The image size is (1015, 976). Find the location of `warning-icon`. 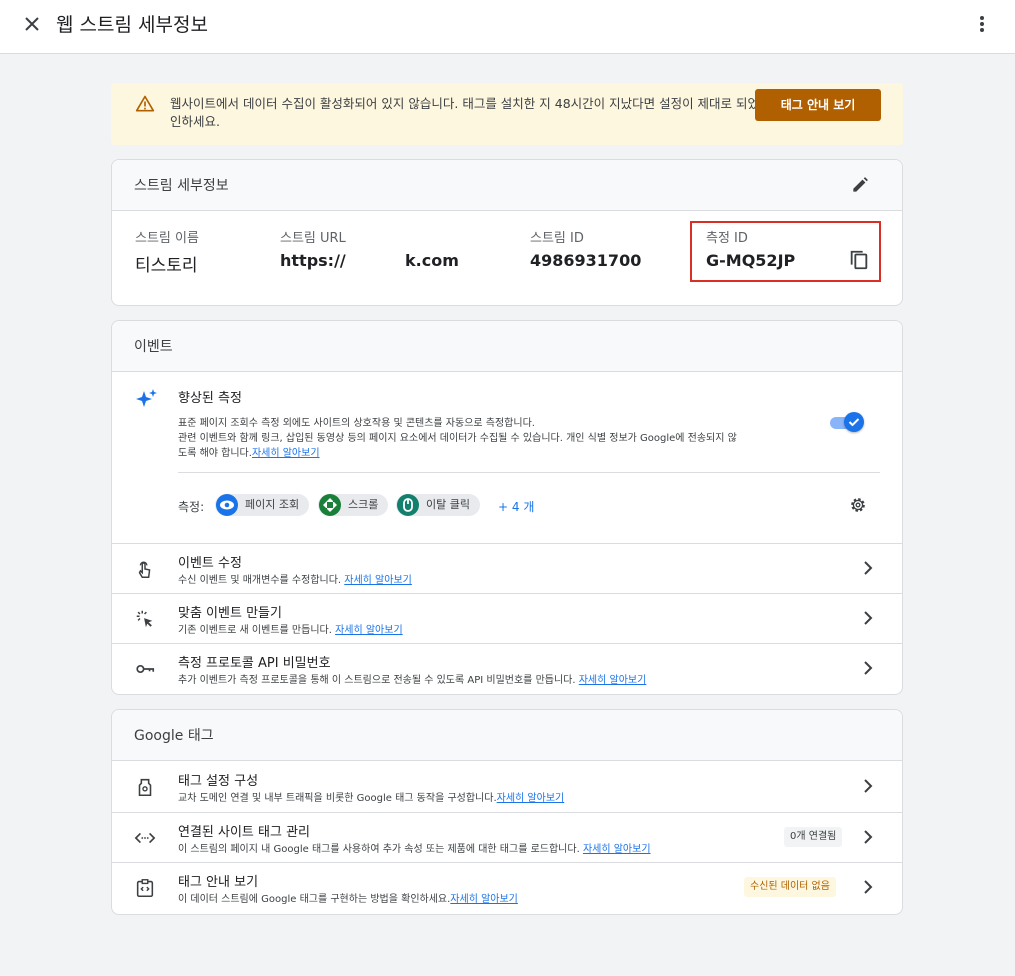

warning-icon is located at coordinates (145, 103).